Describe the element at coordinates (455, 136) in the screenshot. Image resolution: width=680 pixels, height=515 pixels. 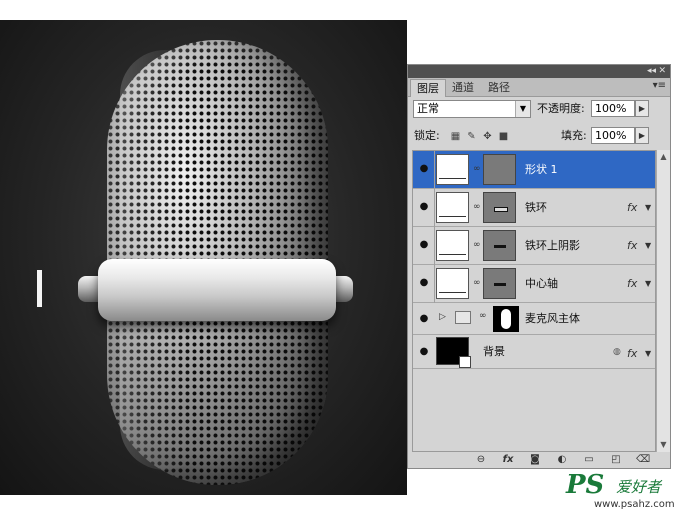
I see `lock-transparent-icon: ▦` at that location.